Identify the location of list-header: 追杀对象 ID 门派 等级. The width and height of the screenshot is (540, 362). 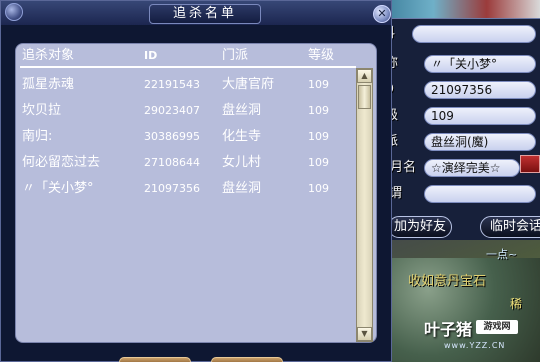
(188, 57).